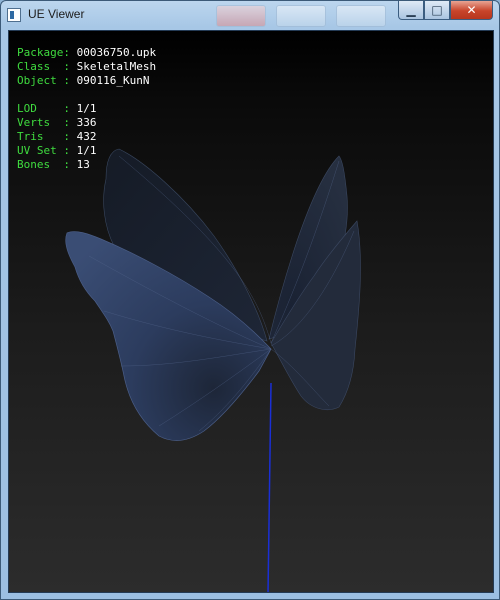 The image size is (500, 600). Describe the element at coordinates (47, 66) in the screenshot. I see `info-label: Class :` at that location.